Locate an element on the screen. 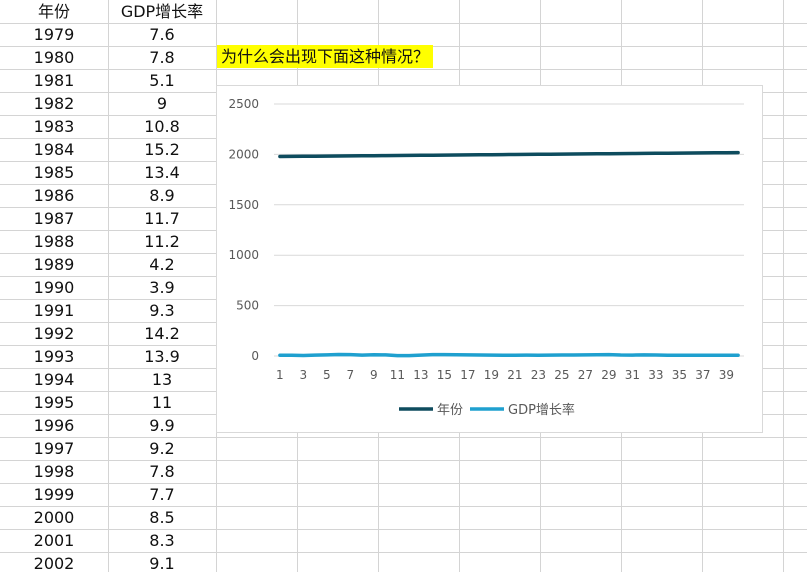  header-year: 年份 is located at coordinates (54, 11).